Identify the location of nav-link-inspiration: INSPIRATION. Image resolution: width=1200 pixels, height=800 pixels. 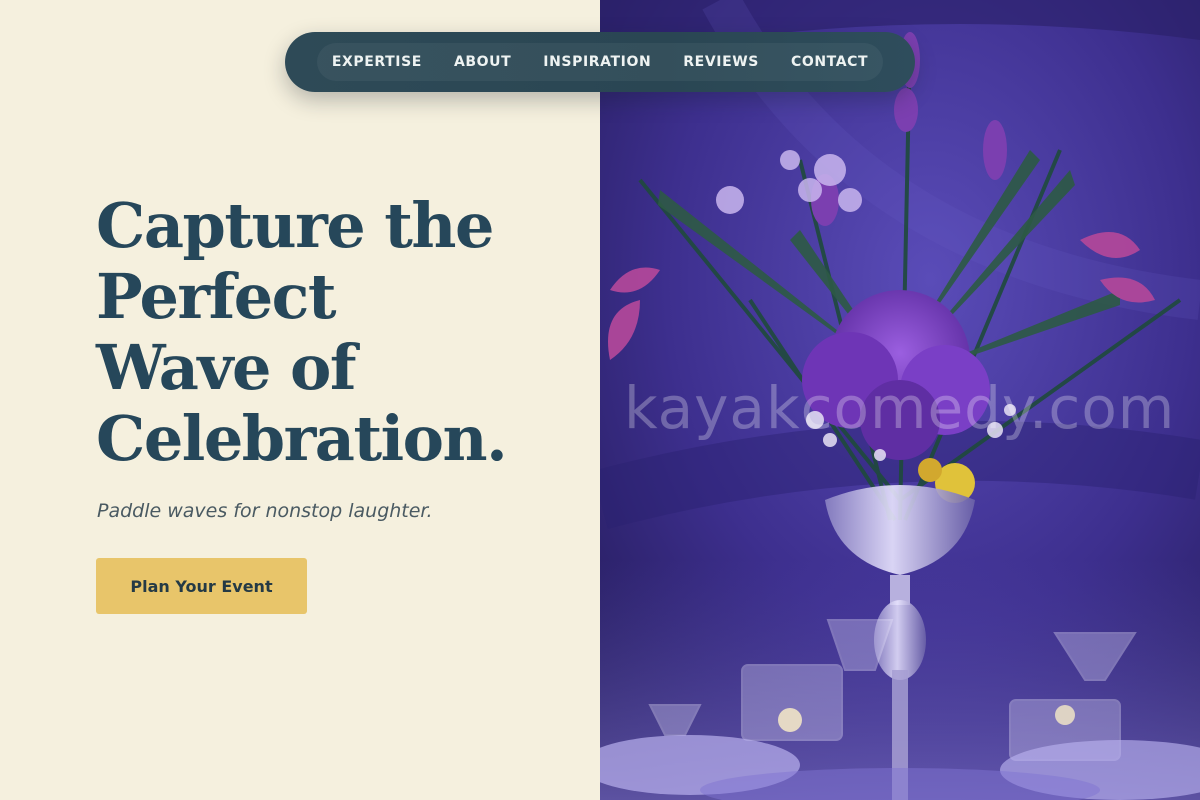
(597, 62).